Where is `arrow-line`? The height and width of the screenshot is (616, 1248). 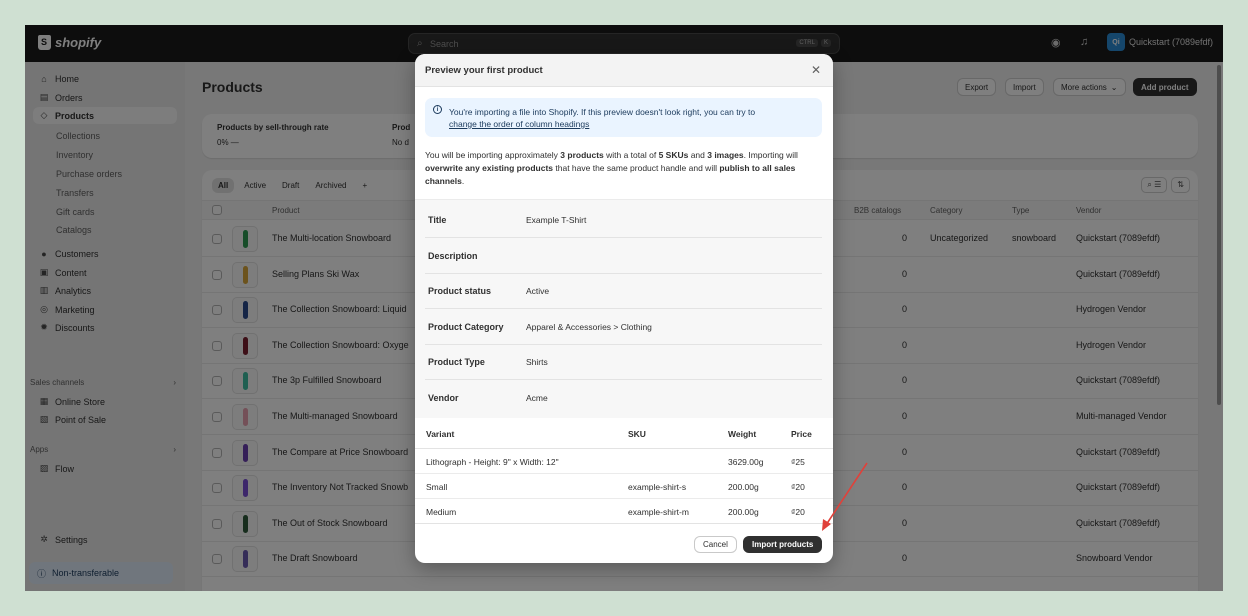
arrow-line is located at coordinates (846, 494).